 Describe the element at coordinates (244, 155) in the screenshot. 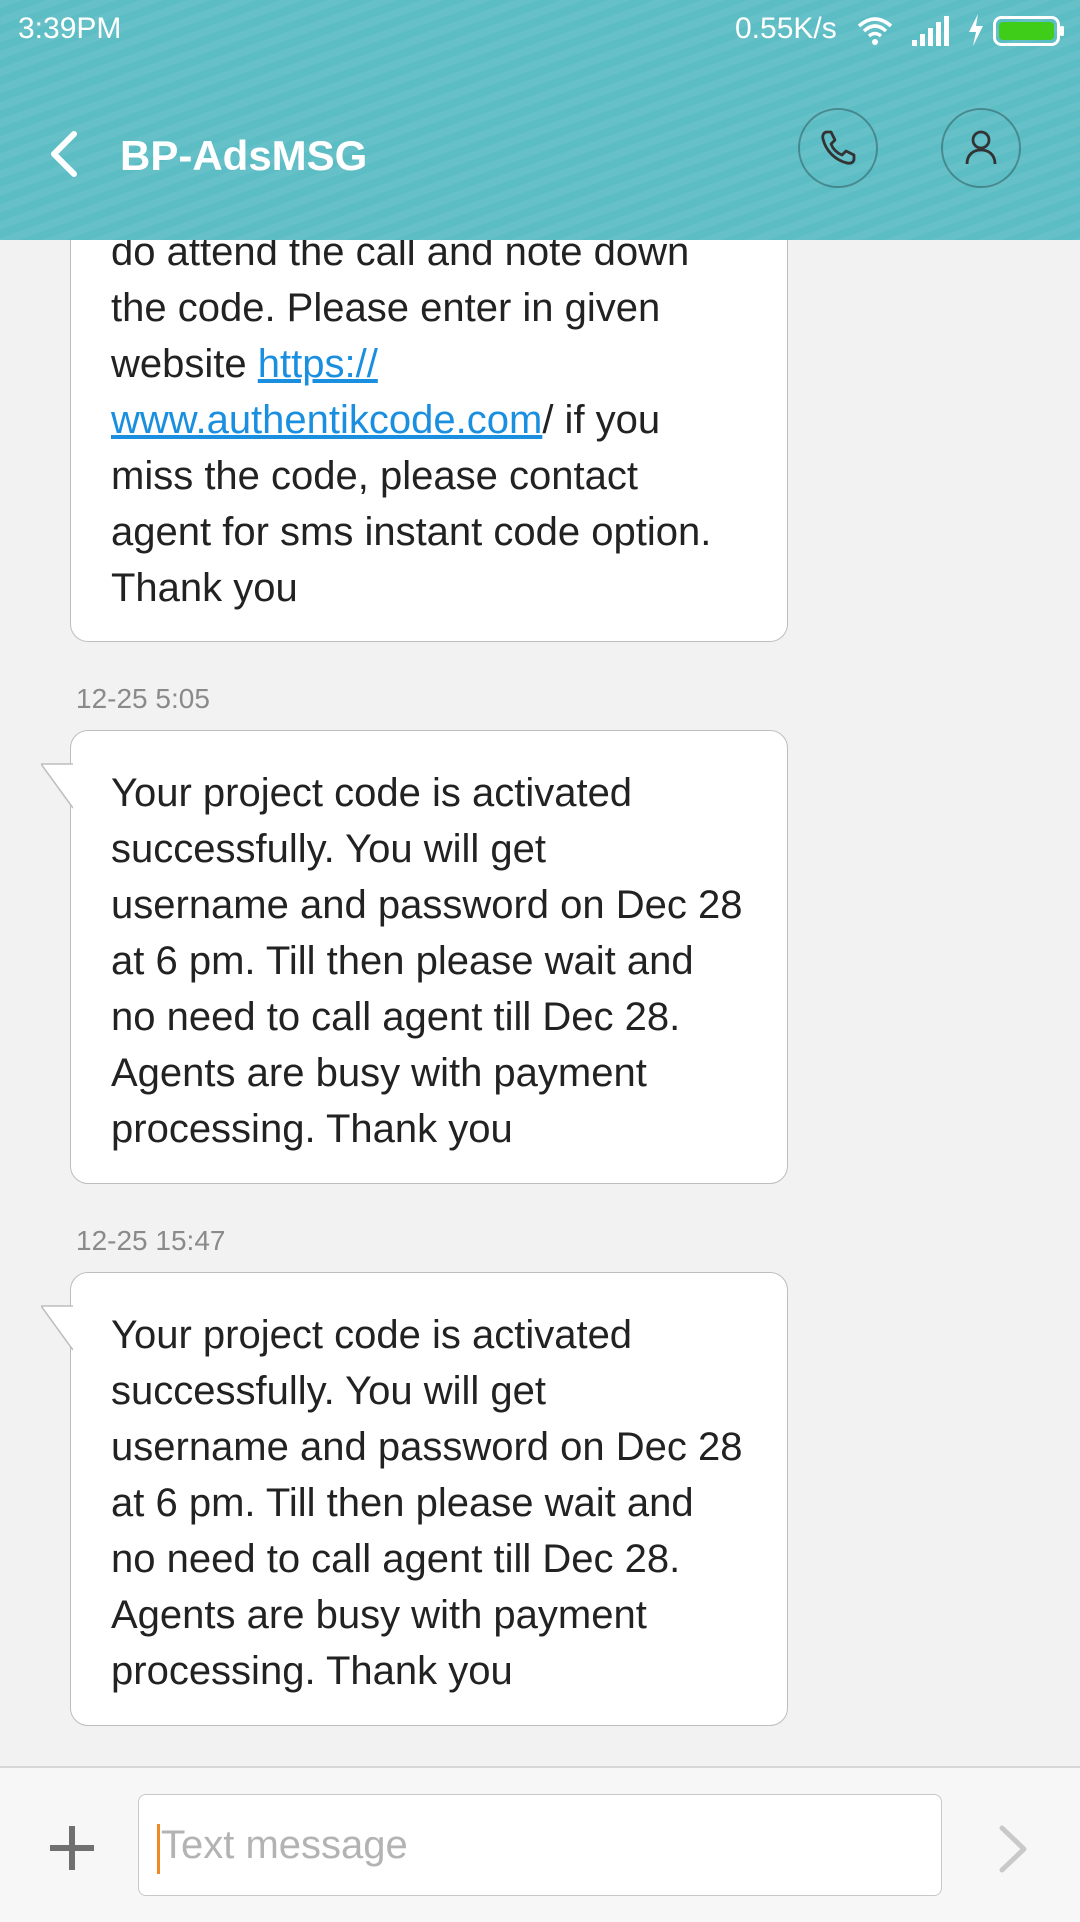

I see `conversation-title: BP-AdsMSG` at that location.